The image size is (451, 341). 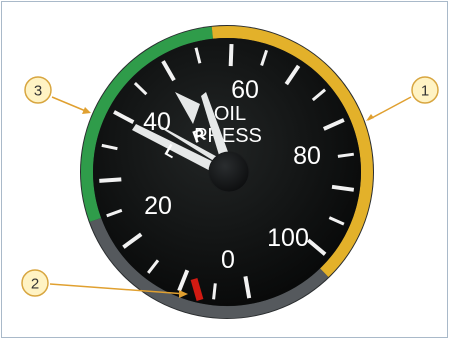 I want to click on scale-label-60: 60, so click(x=245, y=90).